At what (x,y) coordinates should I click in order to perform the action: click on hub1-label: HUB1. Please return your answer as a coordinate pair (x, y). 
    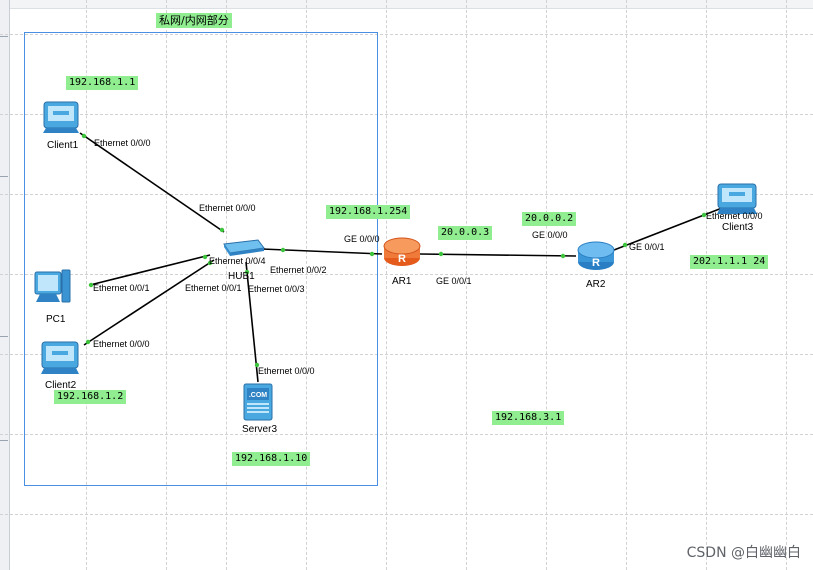
    Looking at the image, I should click on (241, 276).